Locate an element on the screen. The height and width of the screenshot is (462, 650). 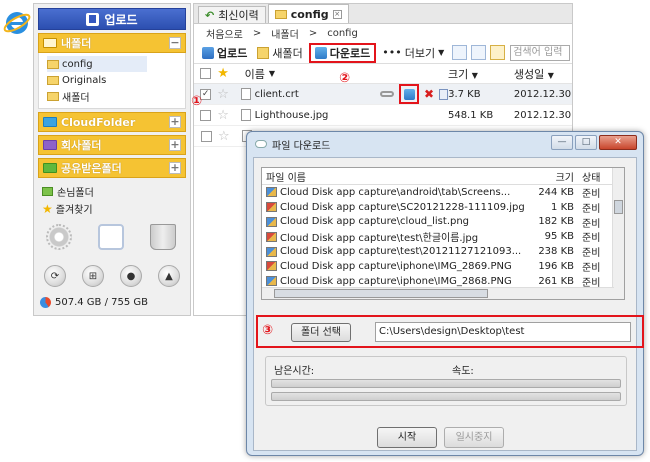
folder-path-field: C:\Users\design\Desktop\test is located at coordinates (503, 332).